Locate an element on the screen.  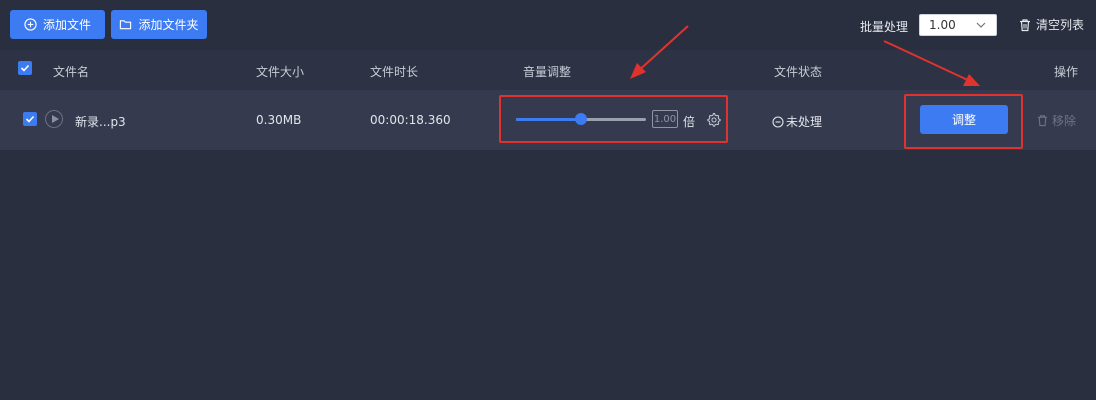
add-file-button: 添加文件 is located at coordinates (57, 24).